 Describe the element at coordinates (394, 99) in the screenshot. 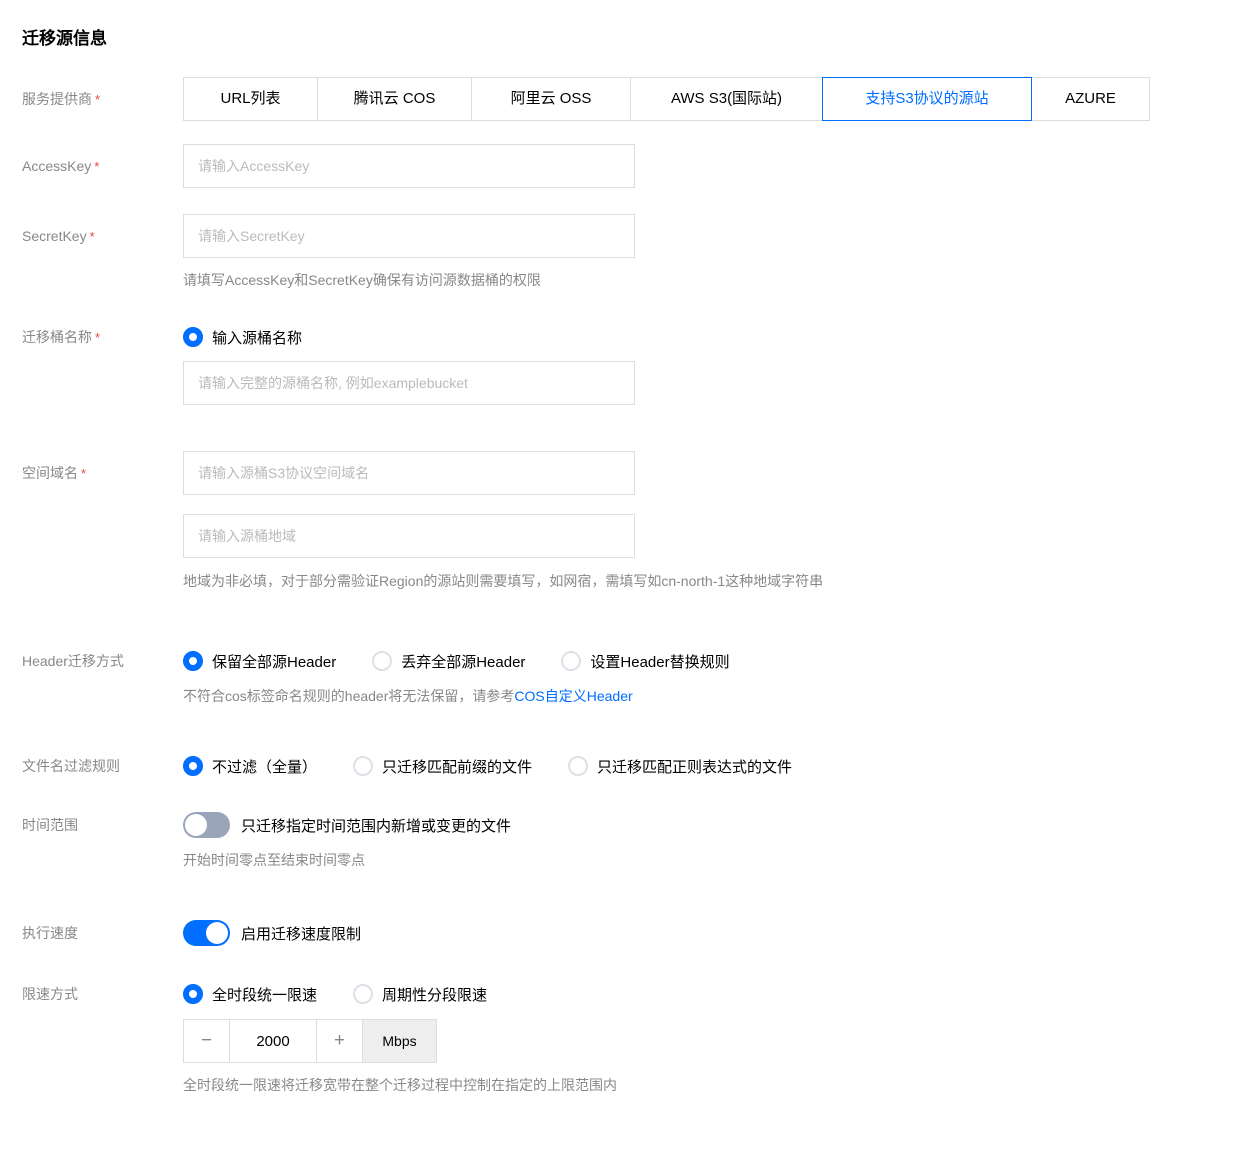

I see `tab-tencent-cos: 腾讯云 COS` at that location.